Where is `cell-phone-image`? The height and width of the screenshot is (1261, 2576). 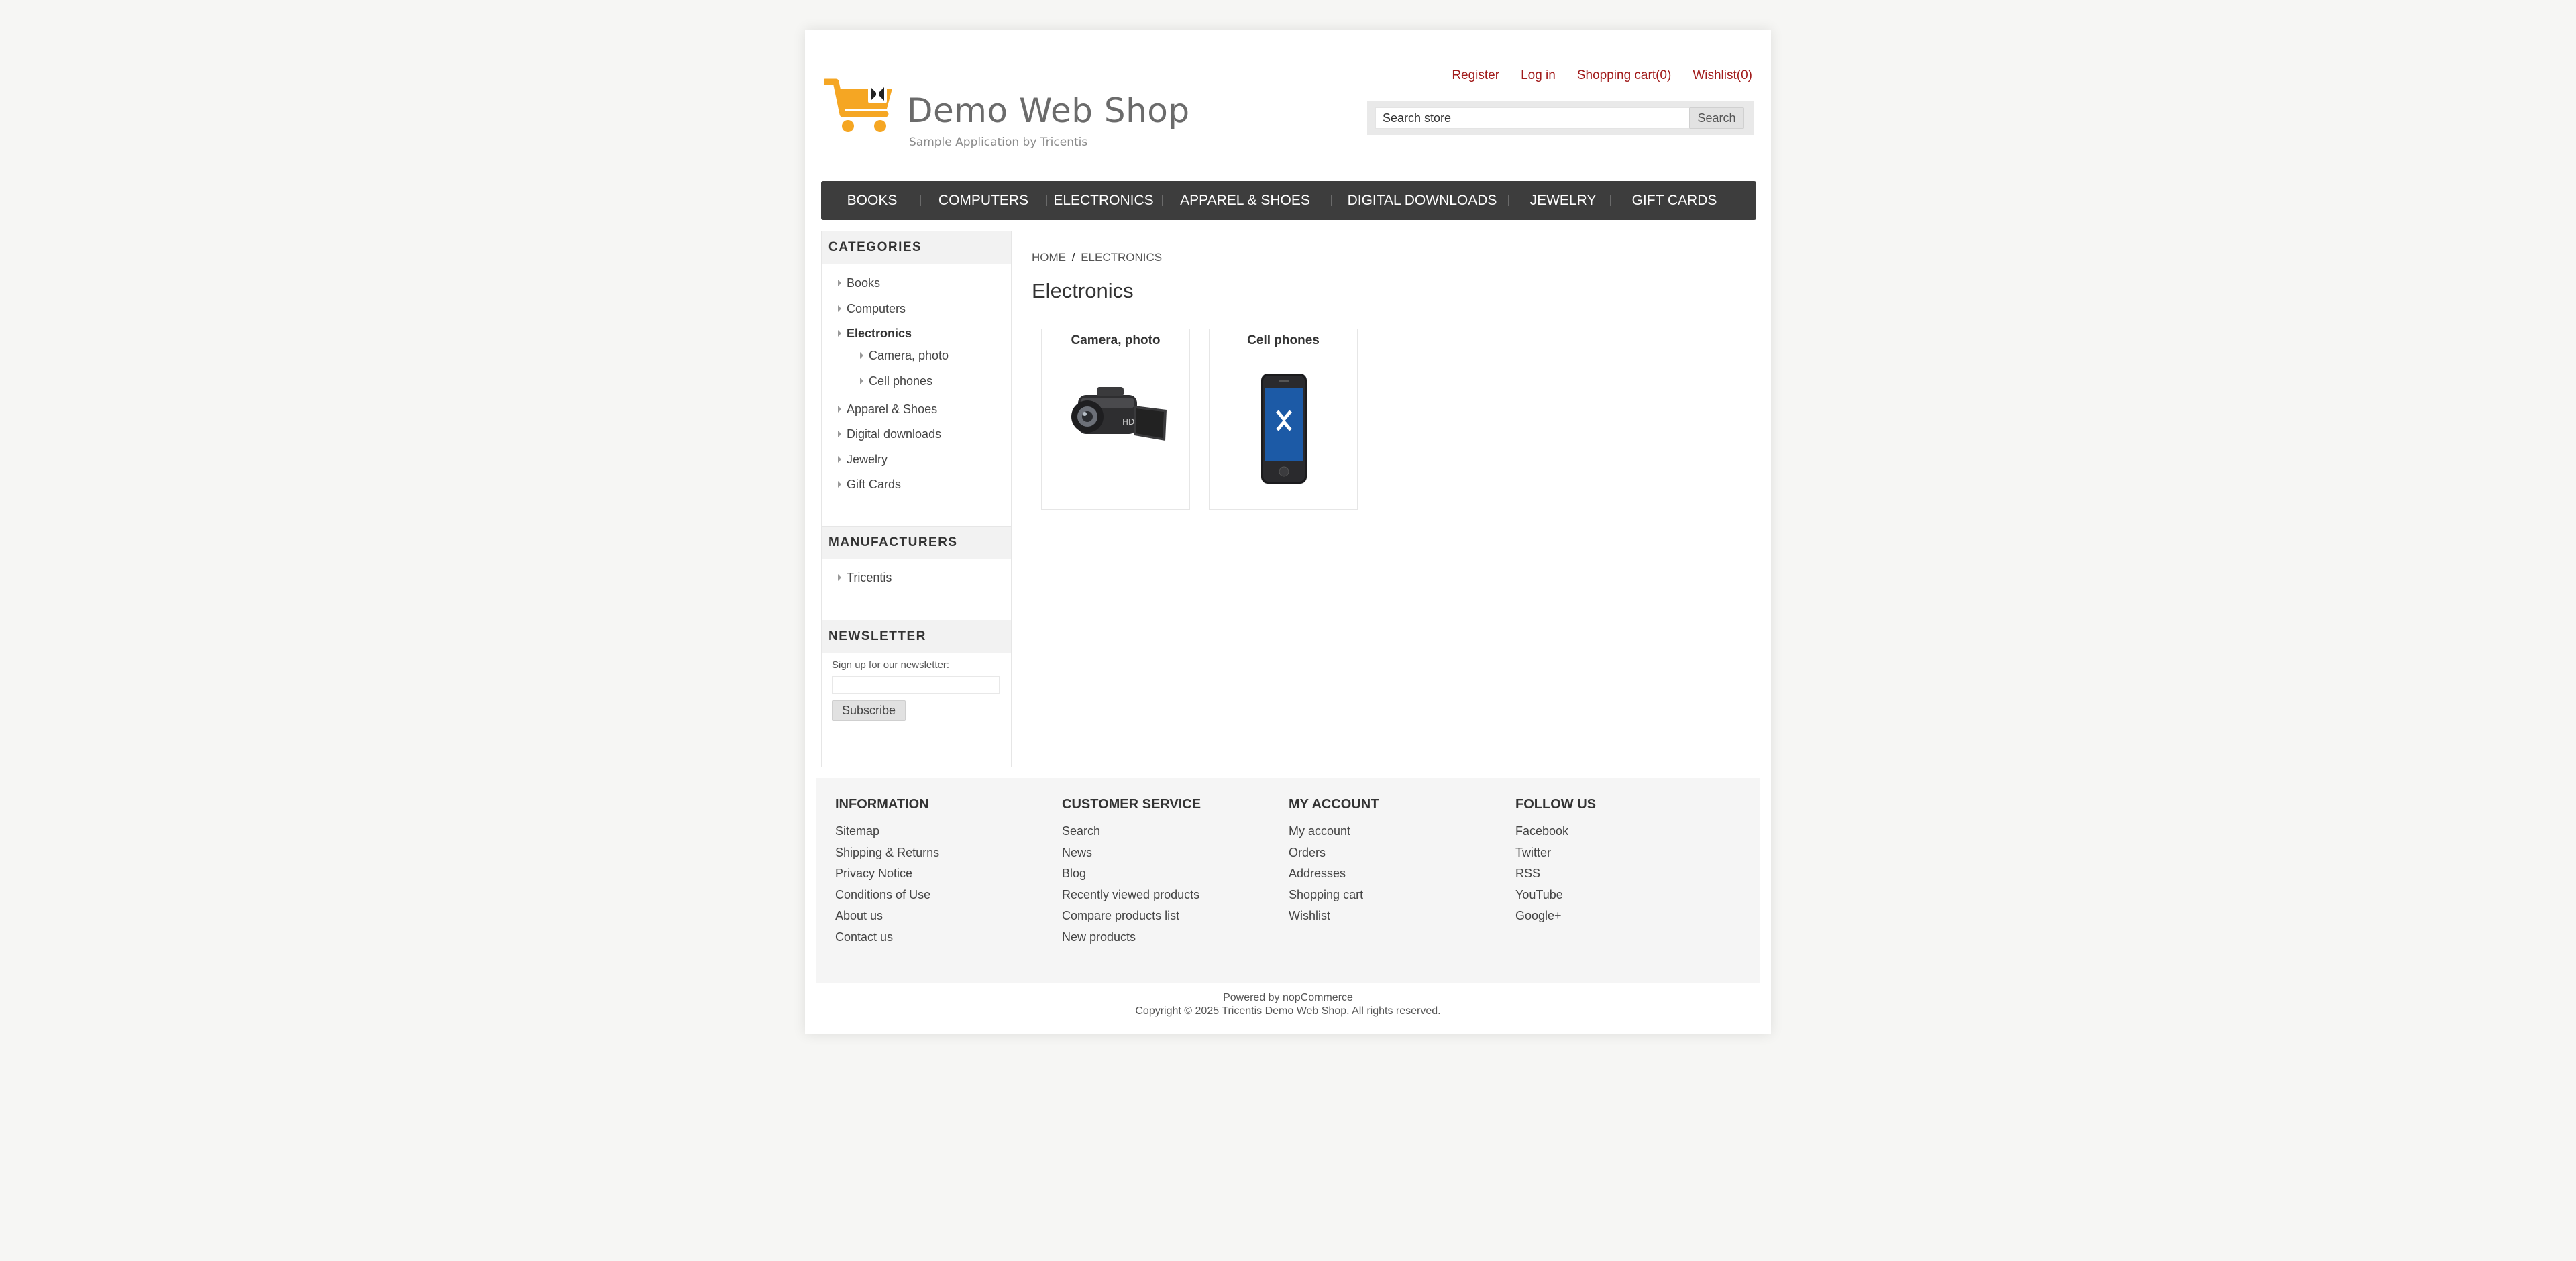
cell-phone-image is located at coordinates (1284, 429).